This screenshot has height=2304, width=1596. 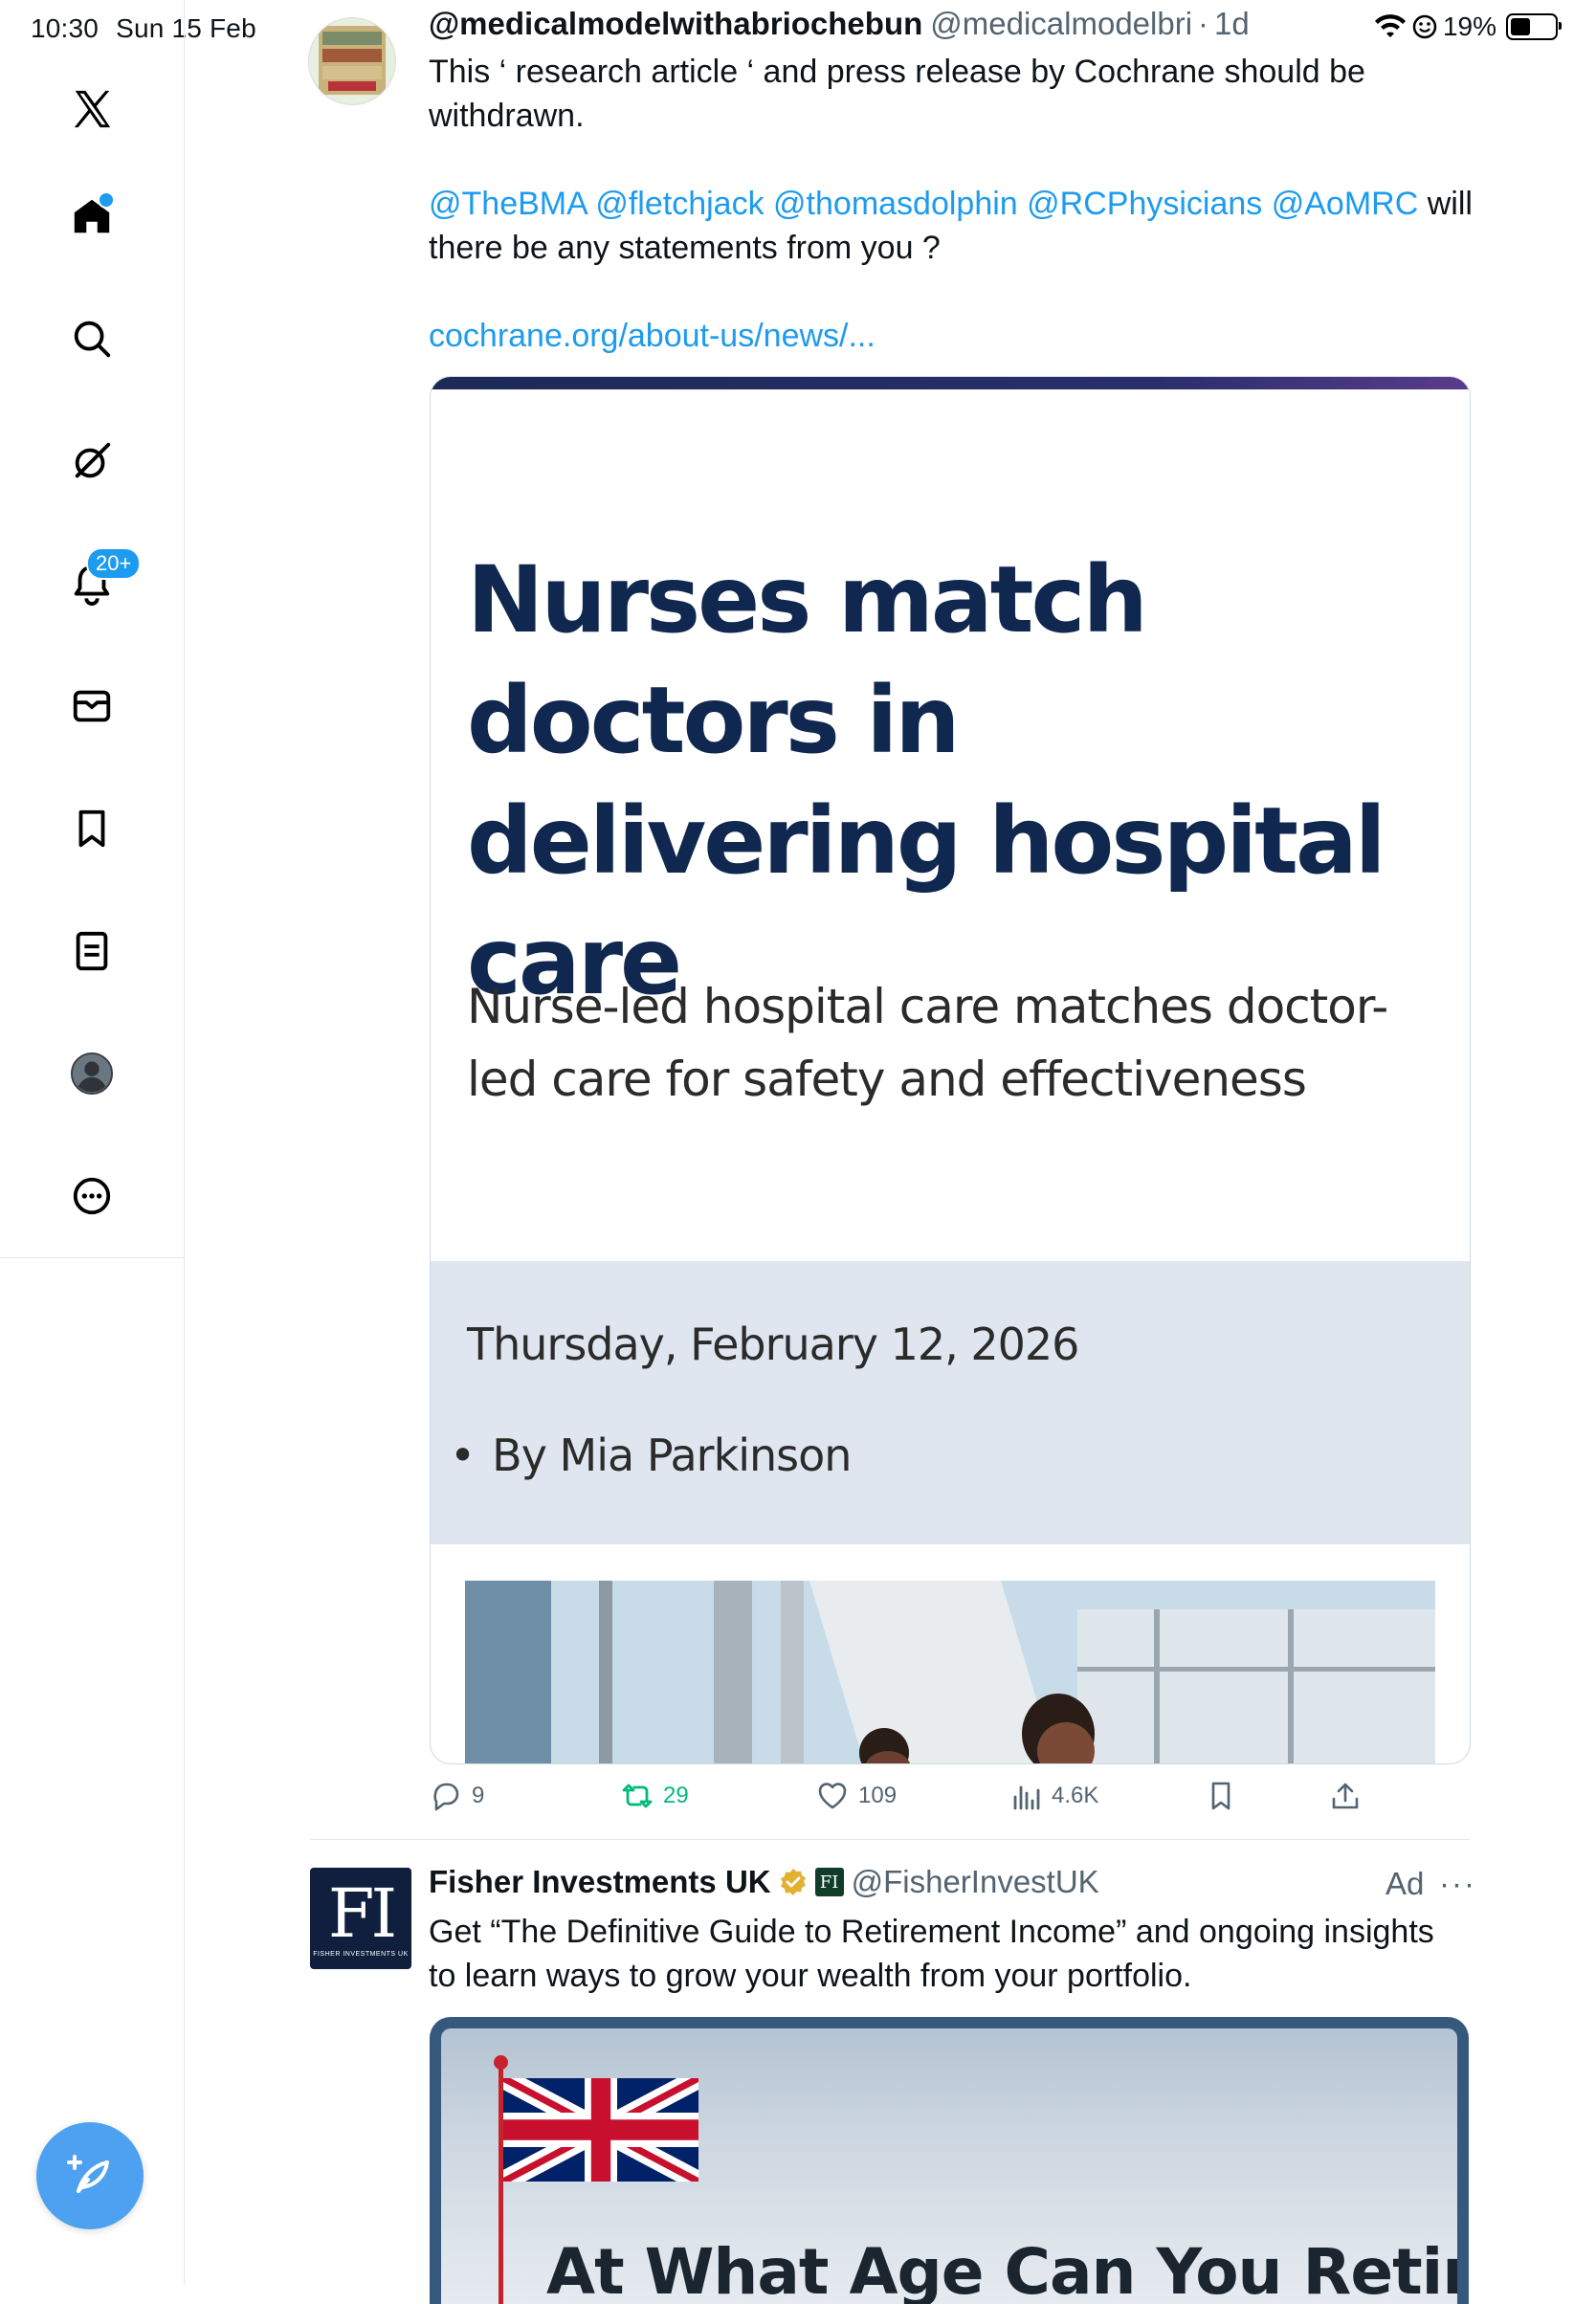 I want to click on tweet-text-line: there be any statements from you ?, so click(x=685, y=248).